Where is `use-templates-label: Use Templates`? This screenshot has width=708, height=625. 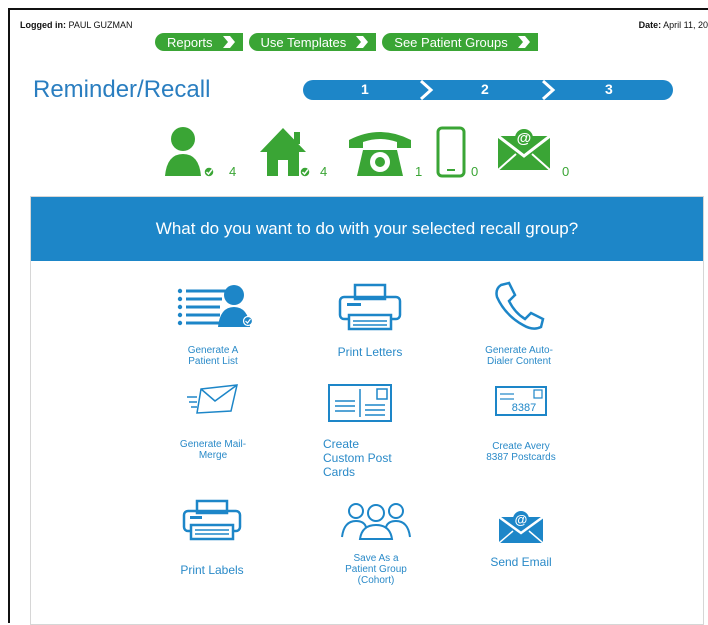
use-templates-label: Use Templates is located at coordinates (303, 42).